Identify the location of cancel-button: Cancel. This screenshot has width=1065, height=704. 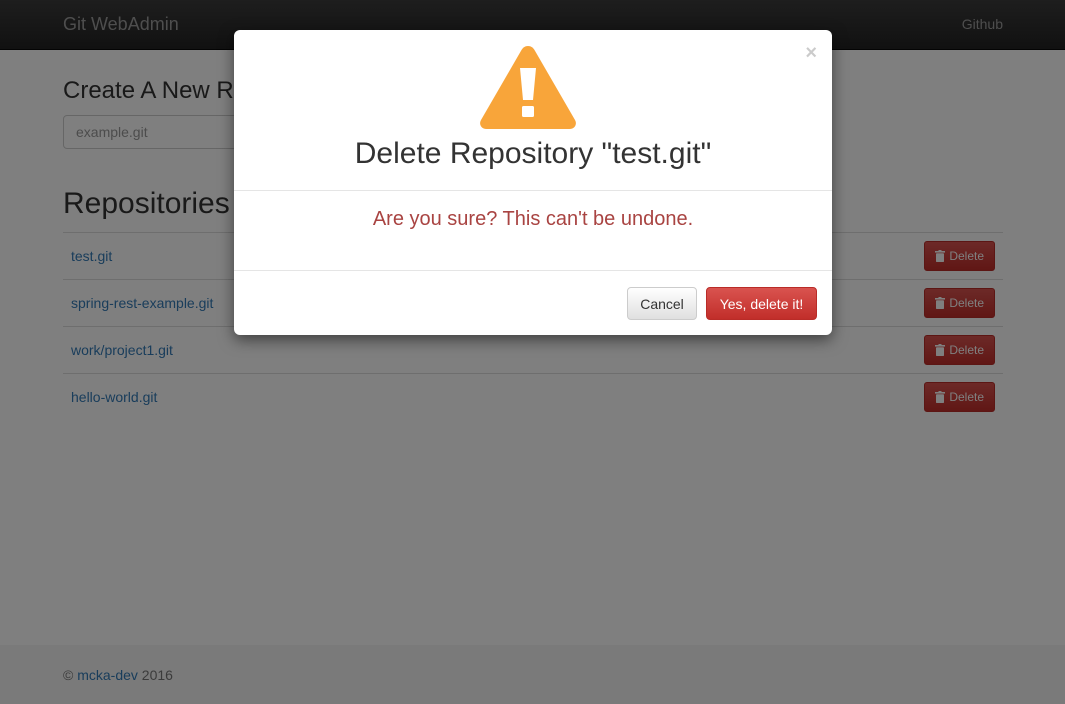
(662, 303).